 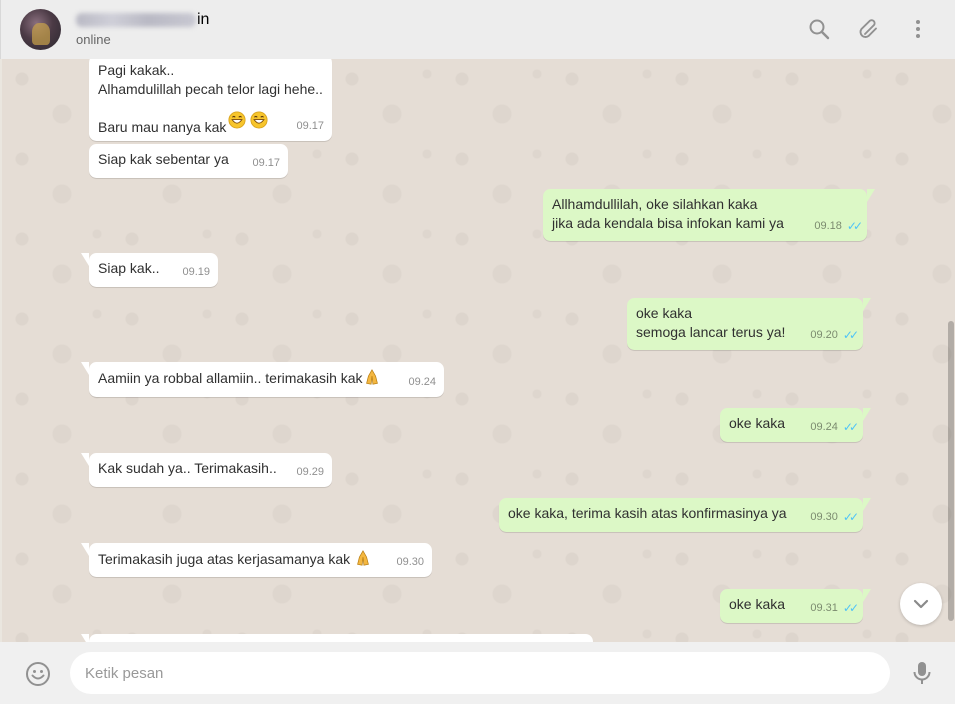 What do you see at coordinates (136, 20) in the screenshot?
I see `blurred-name` at bounding box center [136, 20].